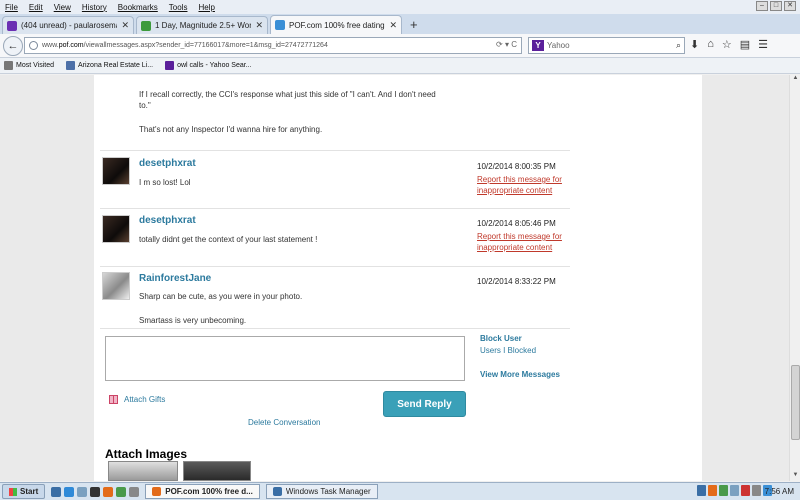 This screenshot has height=500, width=800. Describe the element at coordinates (516, 223) in the screenshot. I see `message-timestamp: 10/2/2014 8:05:46 PM` at that location.